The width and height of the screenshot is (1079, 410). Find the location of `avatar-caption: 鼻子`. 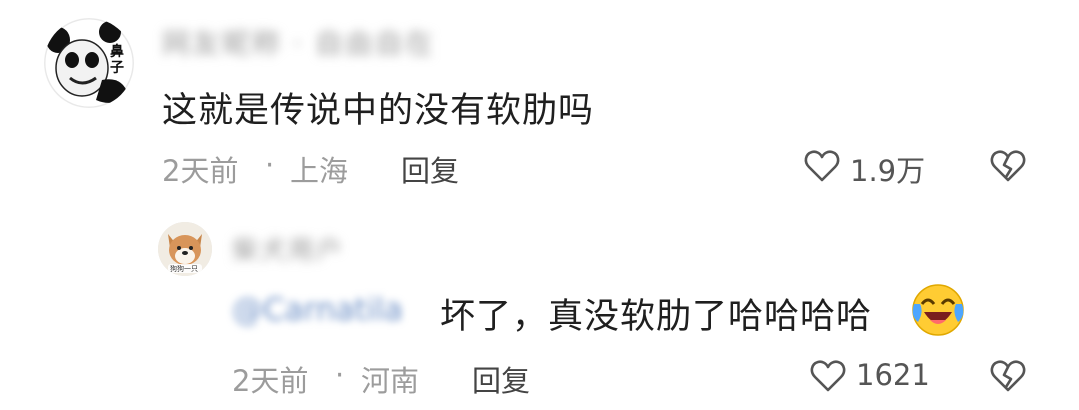

avatar-caption: 鼻子 is located at coordinates (117, 60).